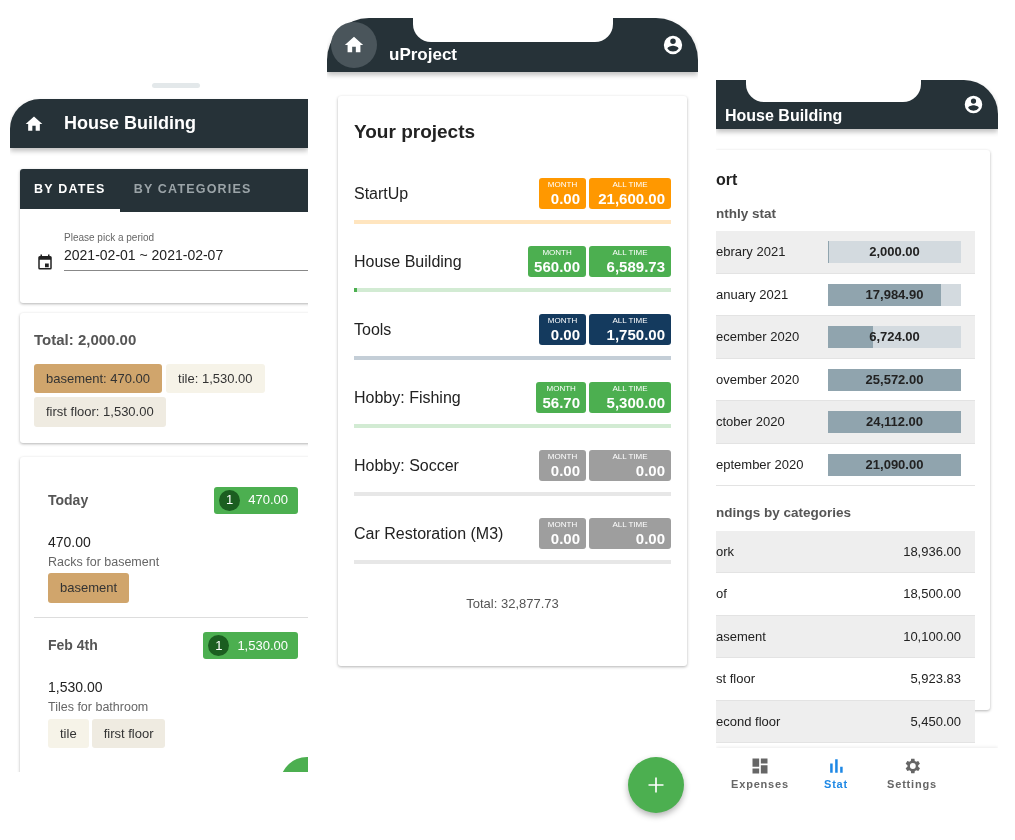 The image size is (1015, 840). Describe the element at coordinates (76, 687) in the screenshot. I see `expense-amount: 1,530.00` at that location.